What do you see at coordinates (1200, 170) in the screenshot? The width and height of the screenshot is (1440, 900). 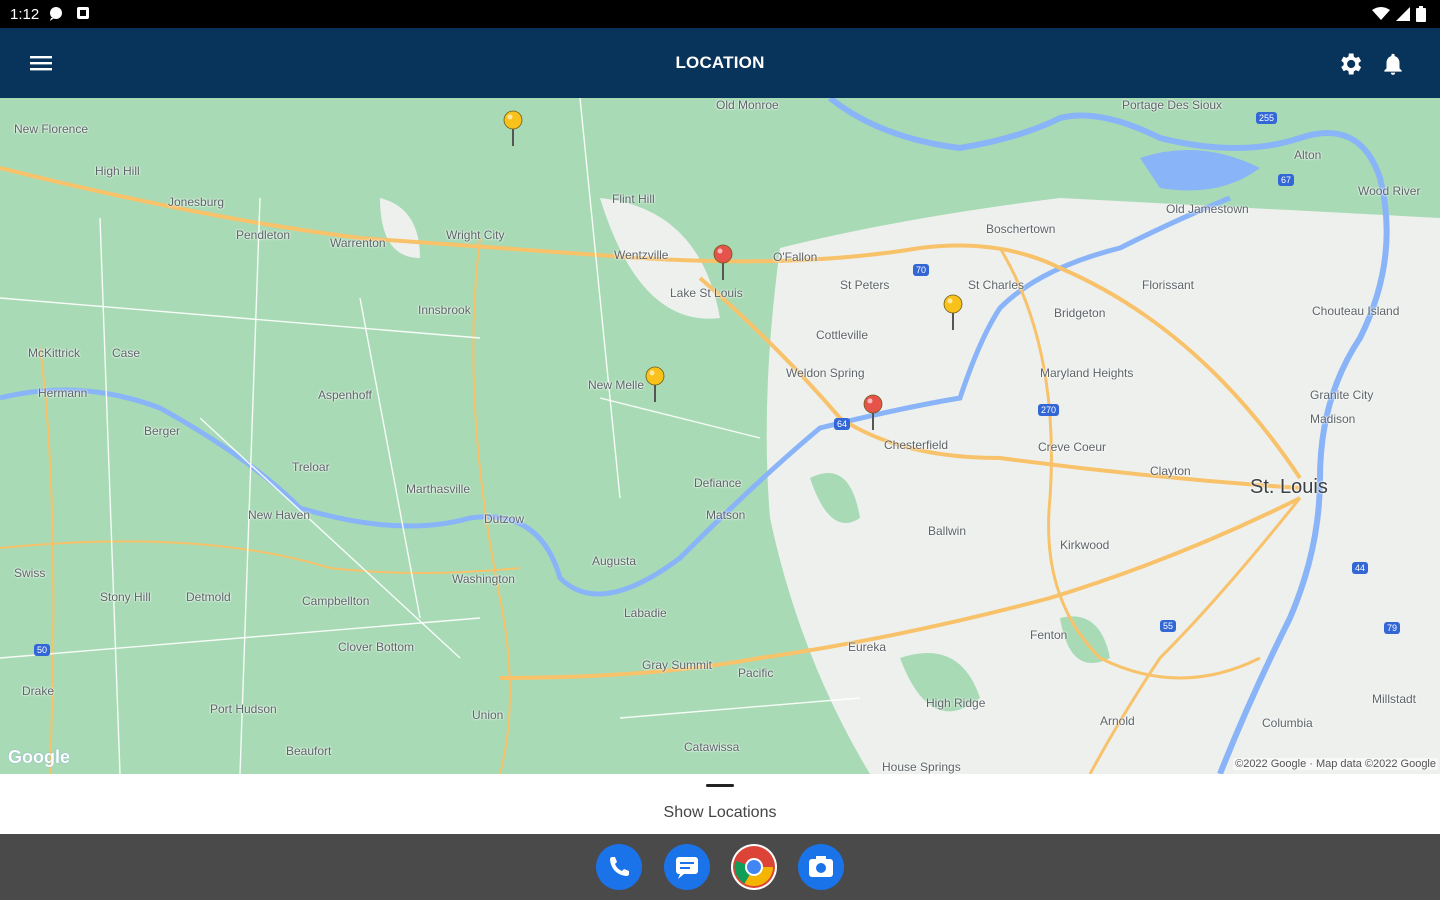 I see `water-body` at bounding box center [1200, 170].